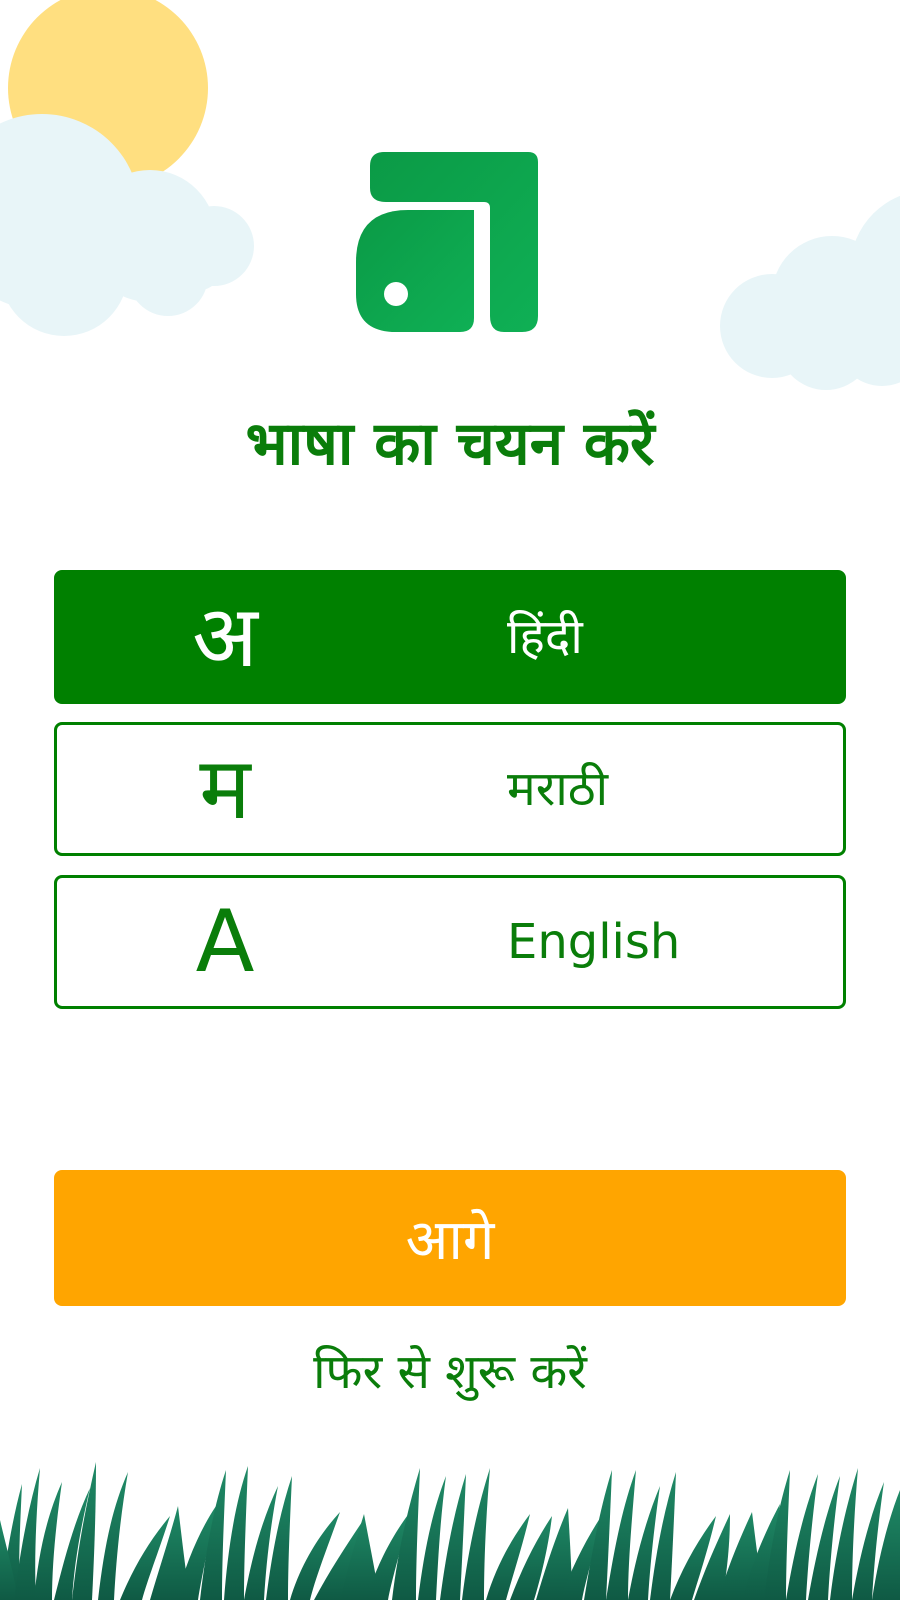 The height and width of the screenshot is (1600, 900). I want to click on restart-link: फिर से शुरू करें, so click(450, 1372).